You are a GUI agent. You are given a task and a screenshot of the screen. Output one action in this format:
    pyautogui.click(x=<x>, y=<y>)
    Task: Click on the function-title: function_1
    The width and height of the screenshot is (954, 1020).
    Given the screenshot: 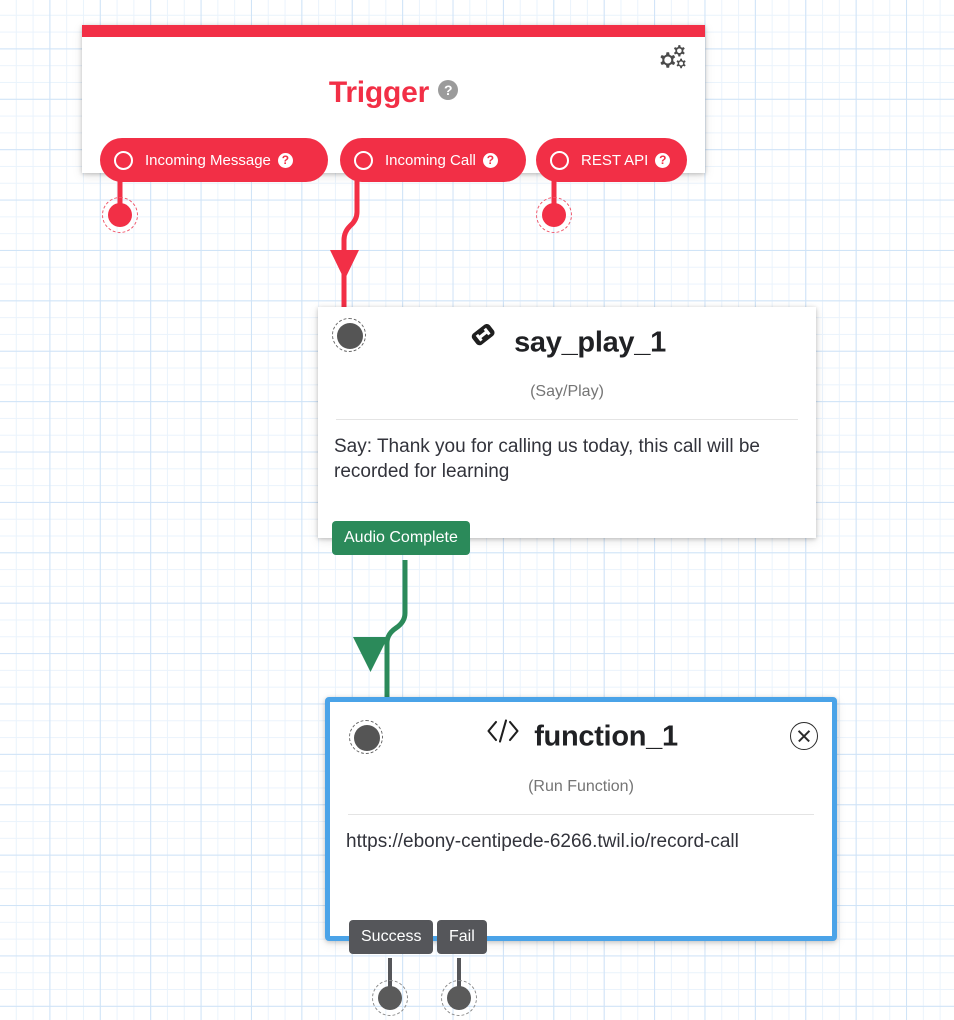 What is the action you would take?
    pyautogui.click(x=581, y=737)
    